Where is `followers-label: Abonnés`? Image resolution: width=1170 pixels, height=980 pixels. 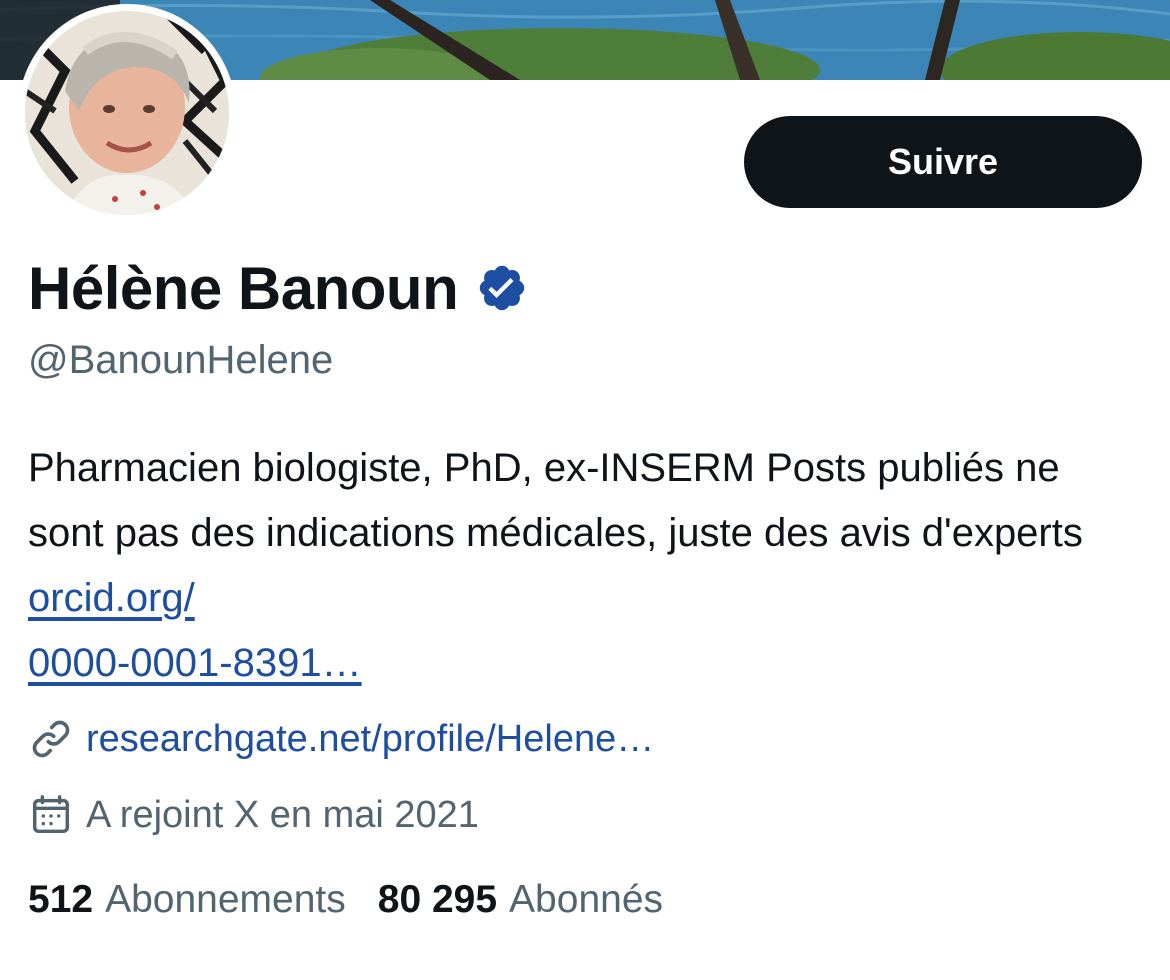
followers-label: Abonnés is located at coordinates (586, 899).